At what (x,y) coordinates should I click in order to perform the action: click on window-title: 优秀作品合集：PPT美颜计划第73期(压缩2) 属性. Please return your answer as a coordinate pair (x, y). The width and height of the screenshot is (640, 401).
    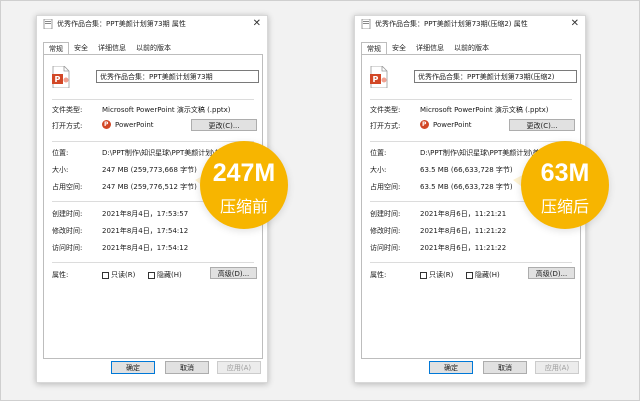
    Looking at the image, I should click on (451, 24).